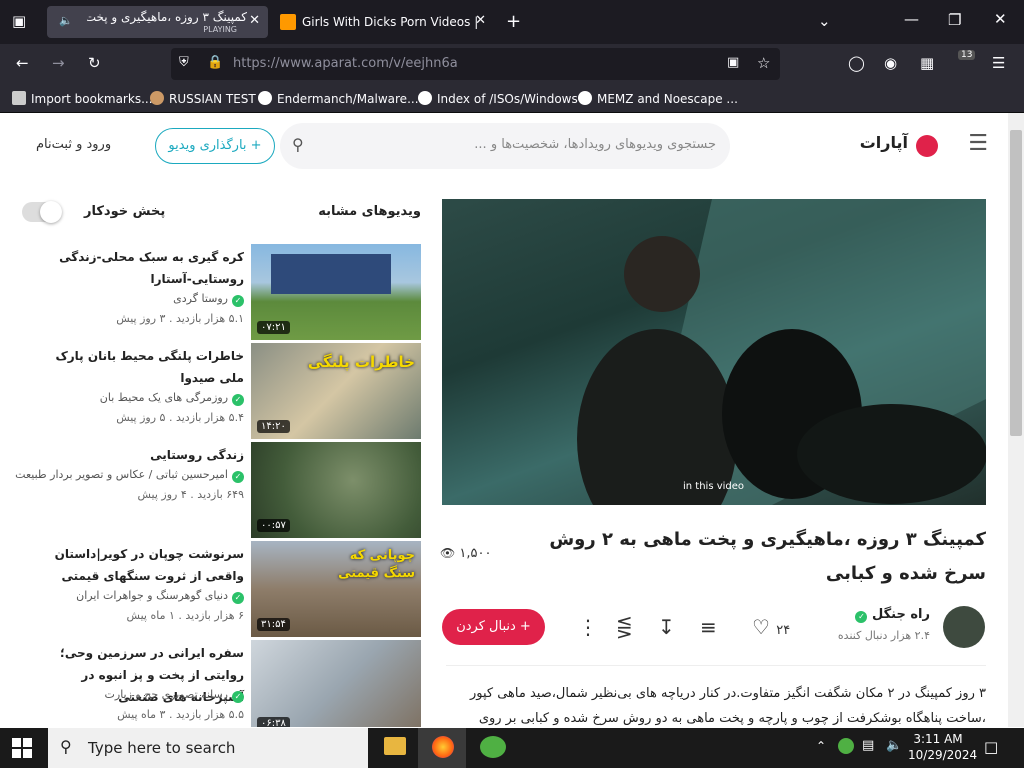 The image size is (1024, 768). I want to click on firefox-icon, so click(443, 747).